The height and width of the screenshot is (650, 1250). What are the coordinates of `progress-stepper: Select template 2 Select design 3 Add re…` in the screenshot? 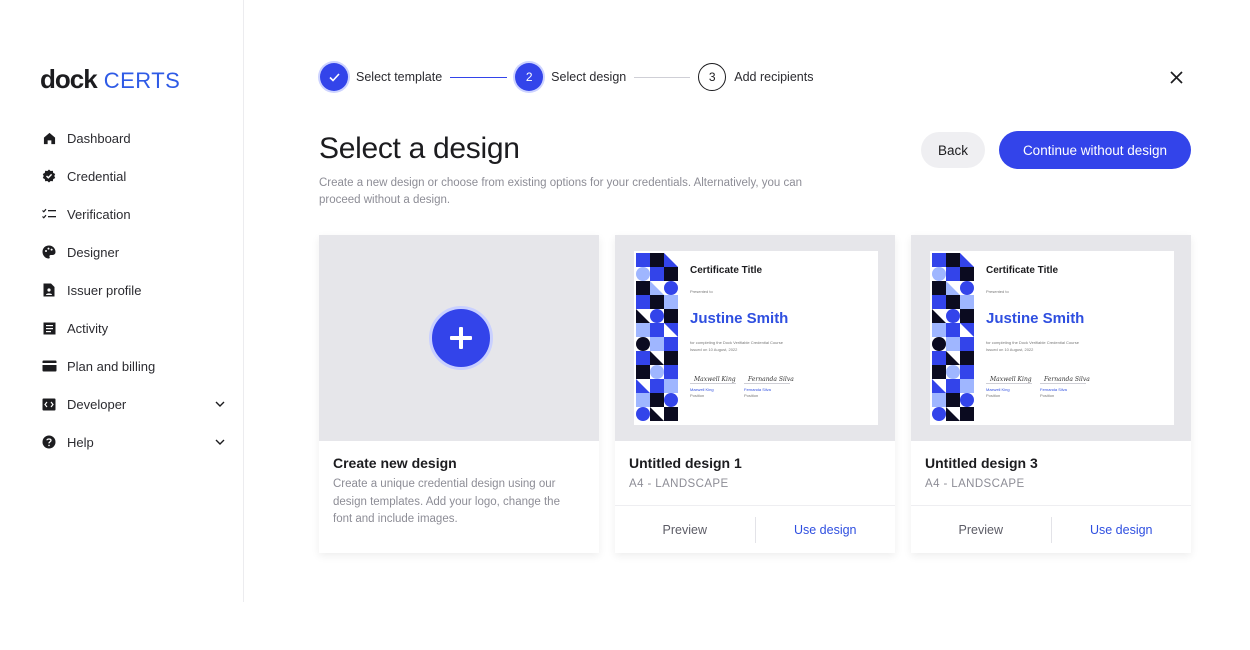 It's located at (566, 77).